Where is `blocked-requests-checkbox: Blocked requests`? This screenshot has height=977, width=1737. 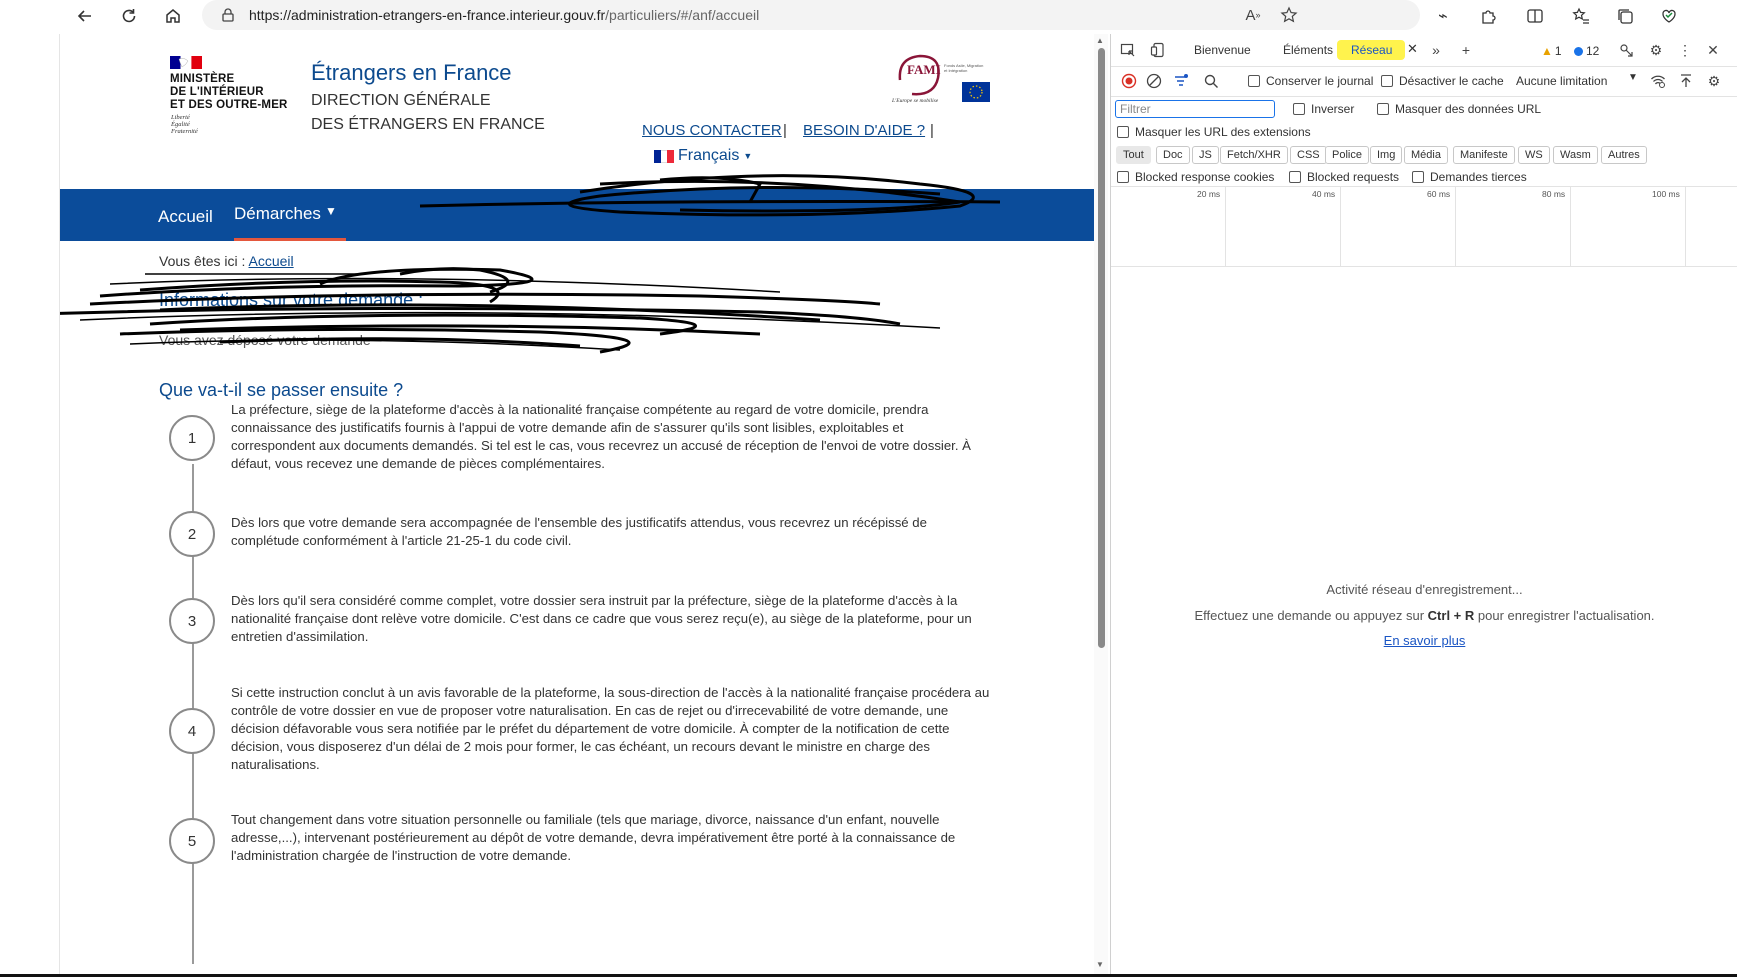
blocked-requests-checkbox: Blocked requests is located at coordinates (1344, 177).